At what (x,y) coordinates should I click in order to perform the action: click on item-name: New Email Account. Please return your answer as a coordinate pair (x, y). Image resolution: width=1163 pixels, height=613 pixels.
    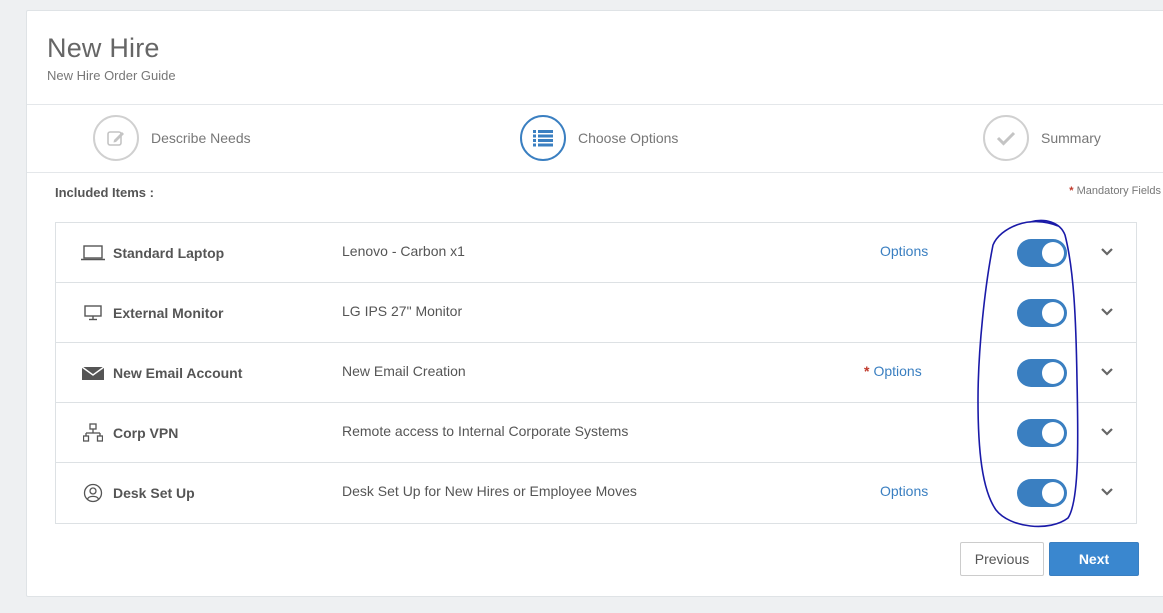
    Looking at the image, I should click on (178, 372).